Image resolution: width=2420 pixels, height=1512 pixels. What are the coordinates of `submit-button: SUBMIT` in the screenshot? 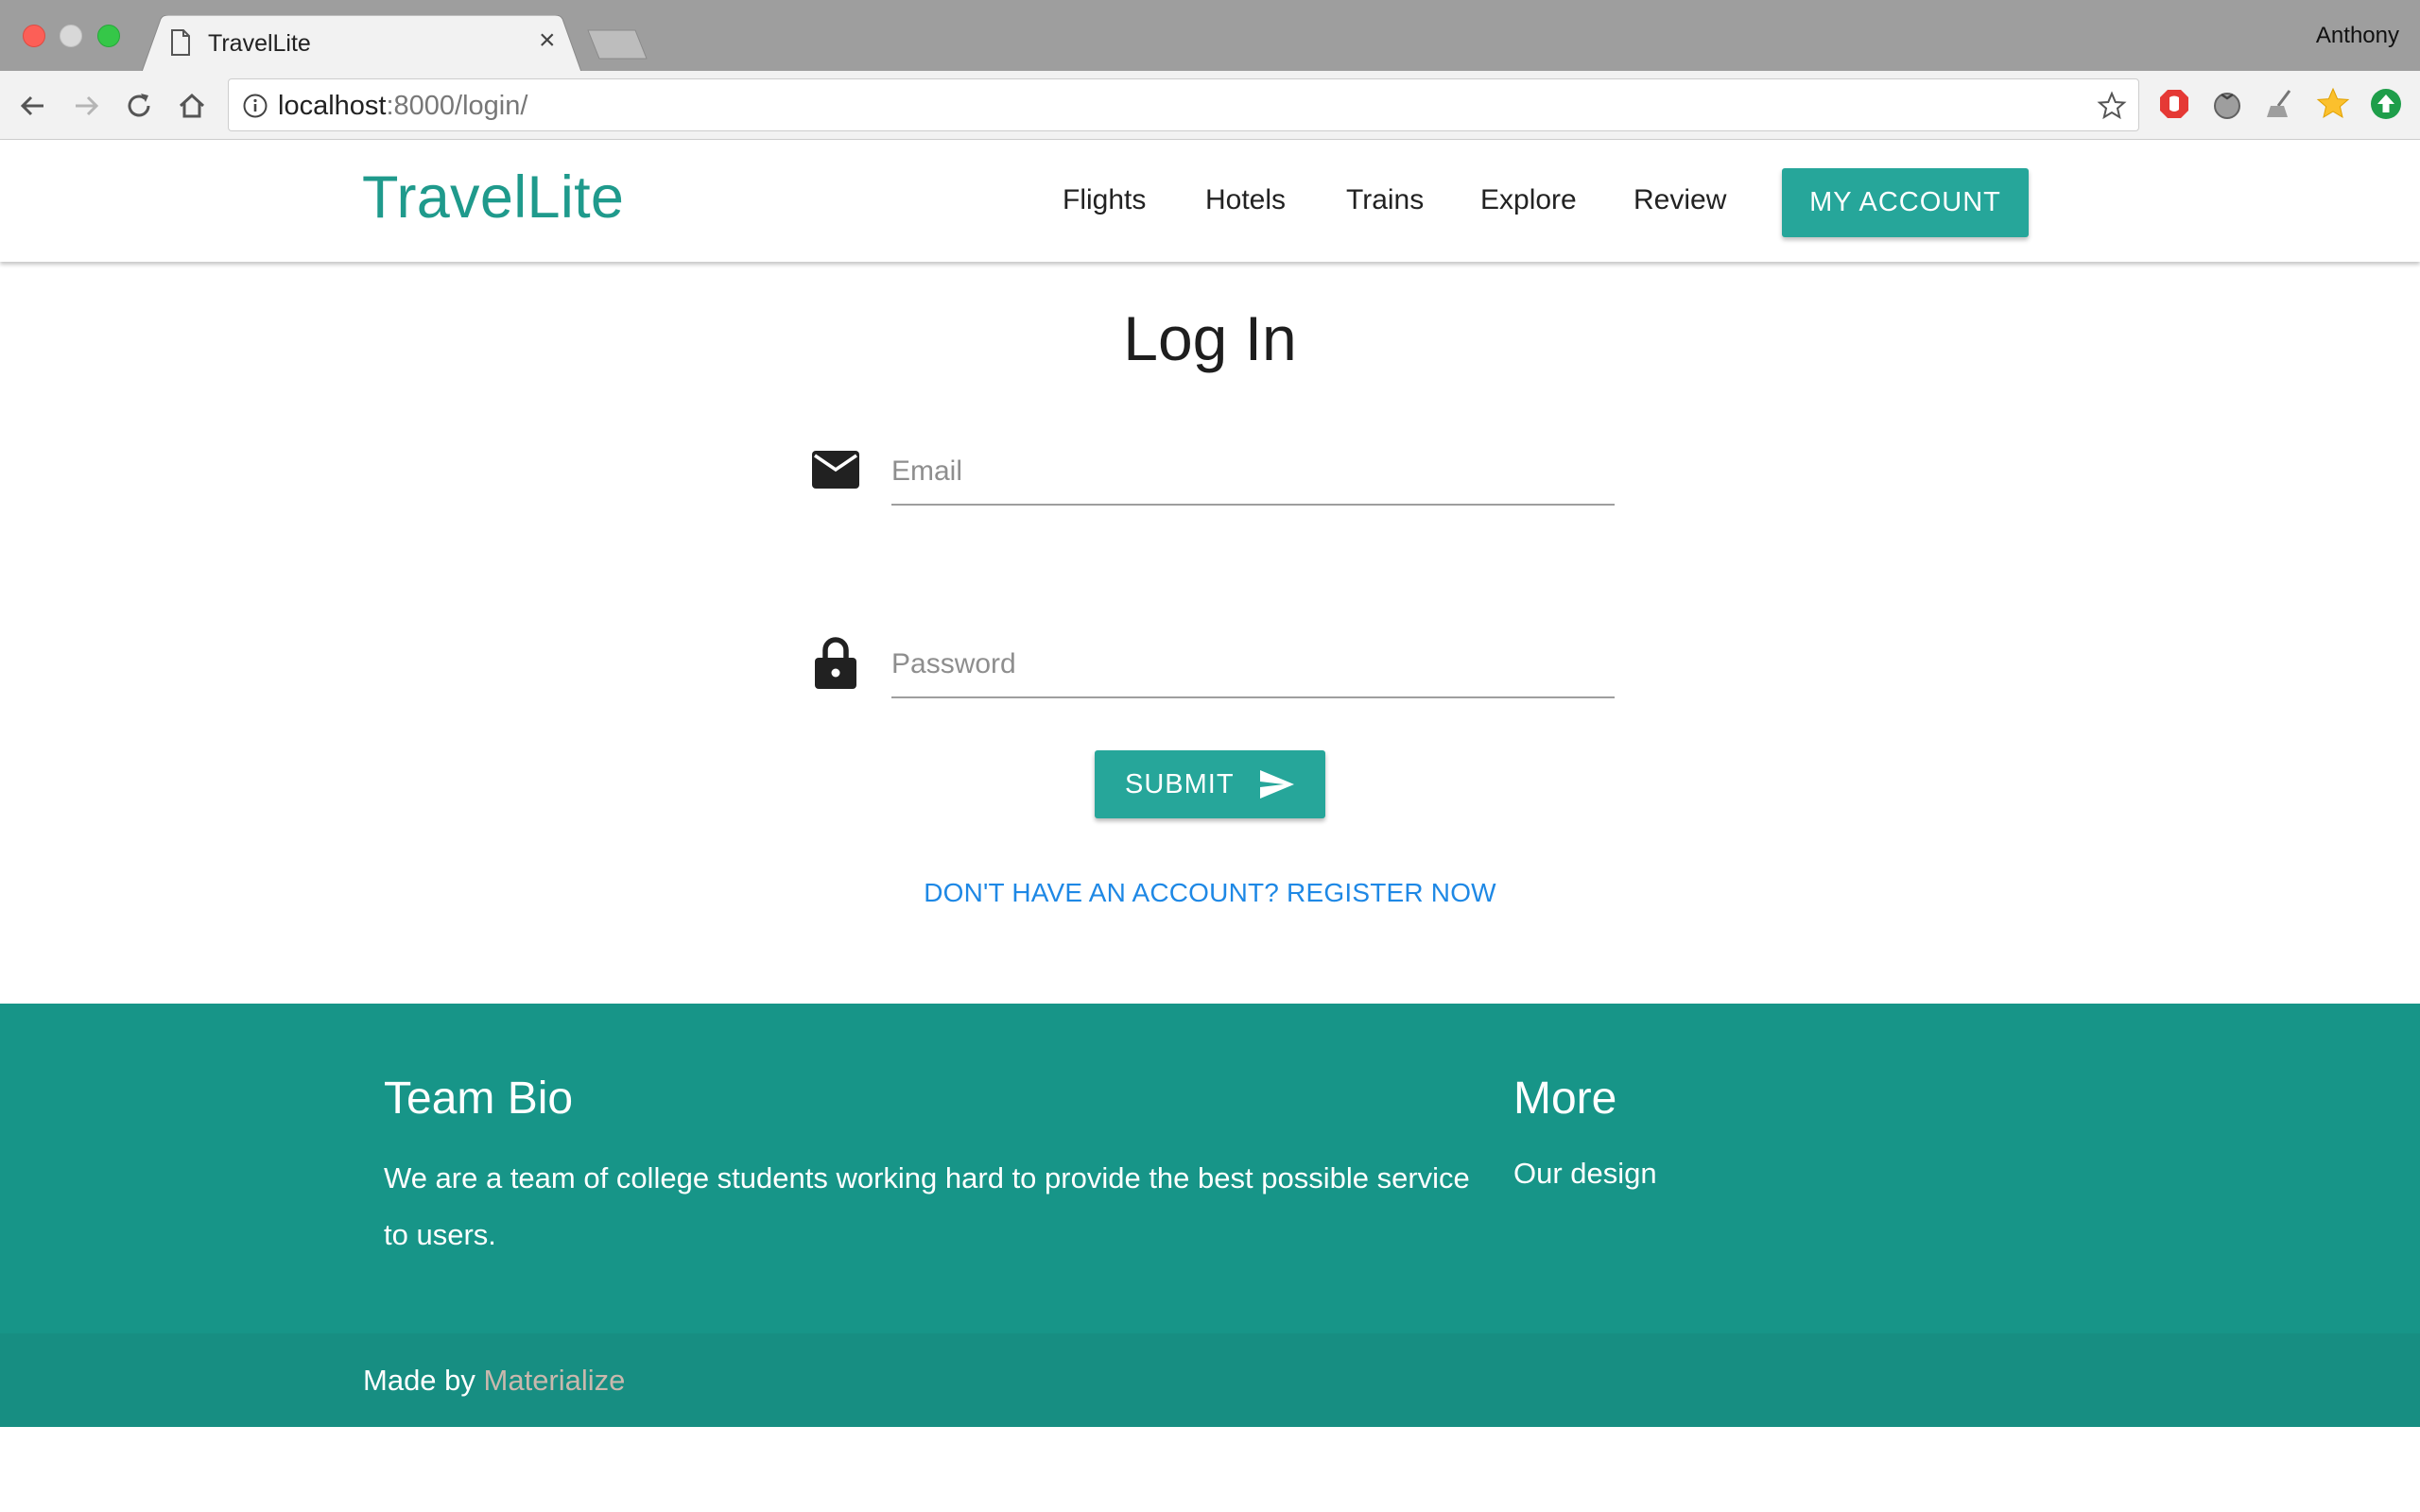 It's located at (1210, 784).